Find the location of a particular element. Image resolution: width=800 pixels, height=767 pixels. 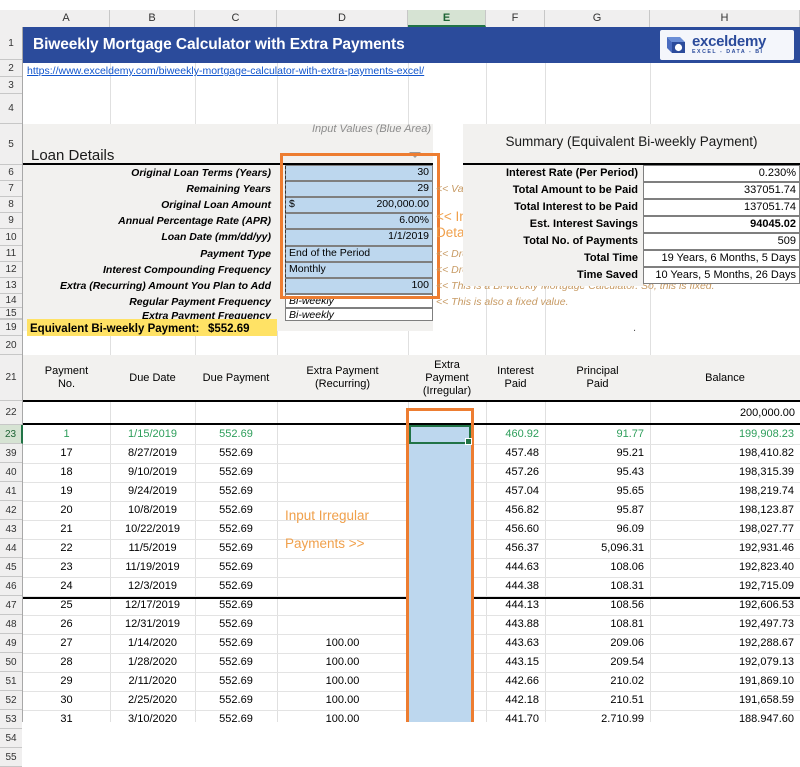

row-header-44: 44 is located at coordinates (11, 548).